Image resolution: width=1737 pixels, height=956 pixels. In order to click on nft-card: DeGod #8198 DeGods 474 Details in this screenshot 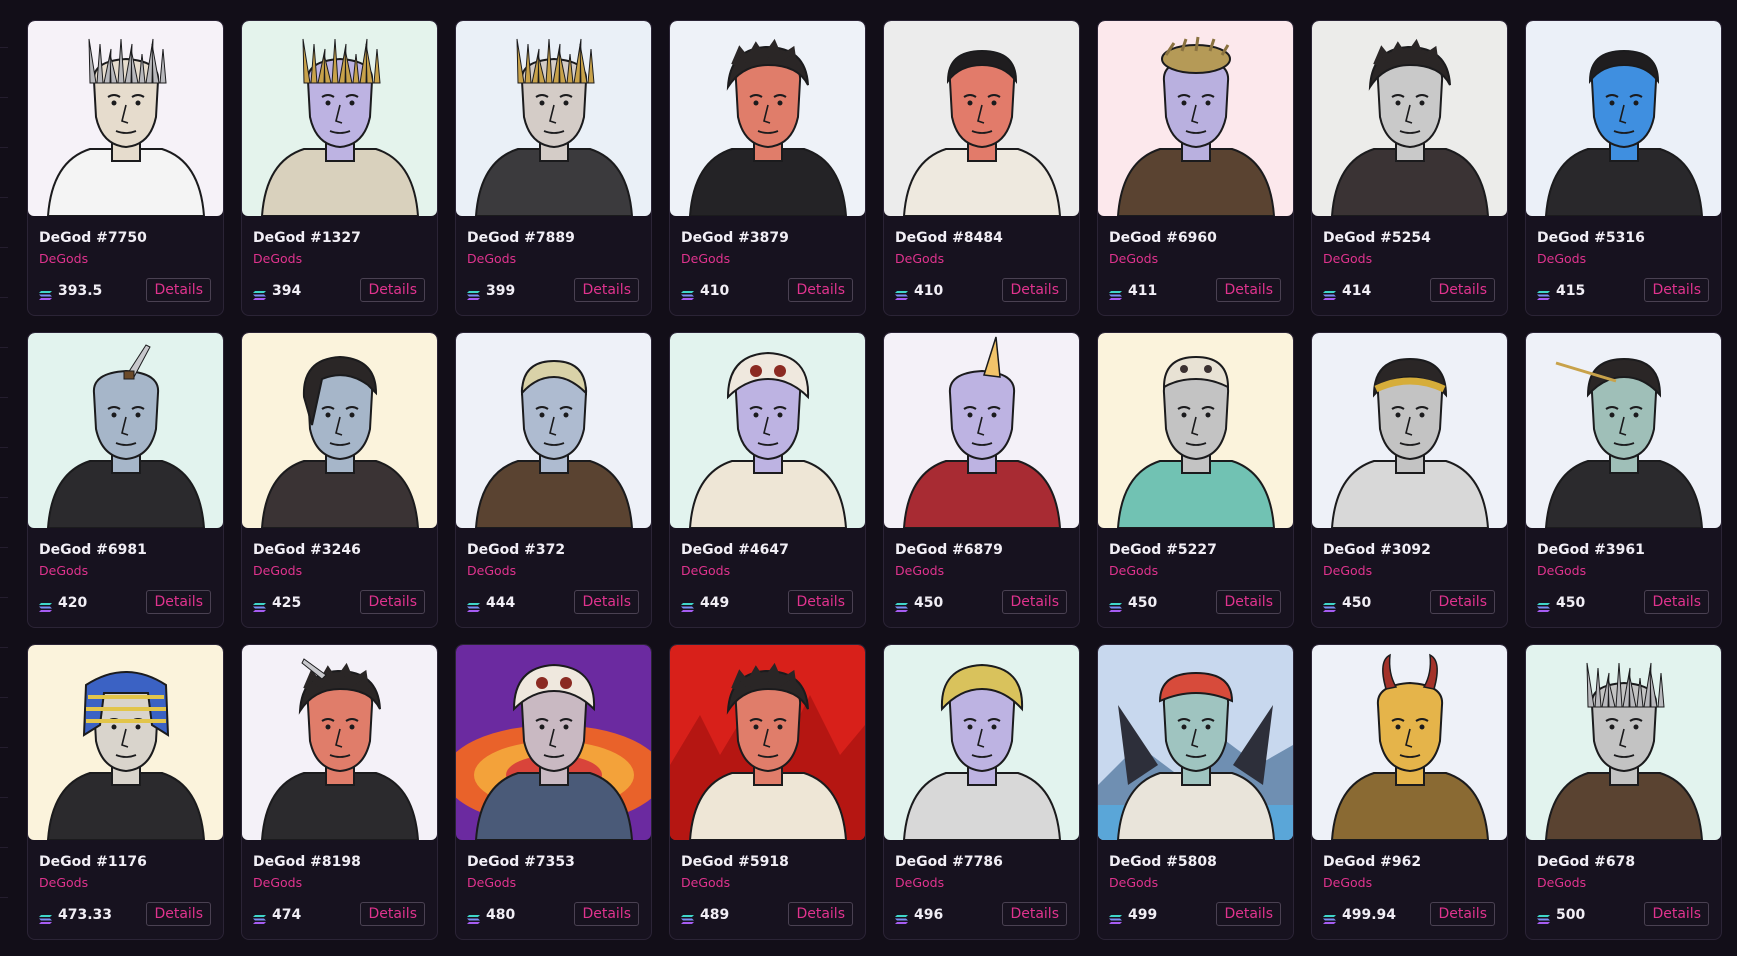, I will do `click(339, 792)`.